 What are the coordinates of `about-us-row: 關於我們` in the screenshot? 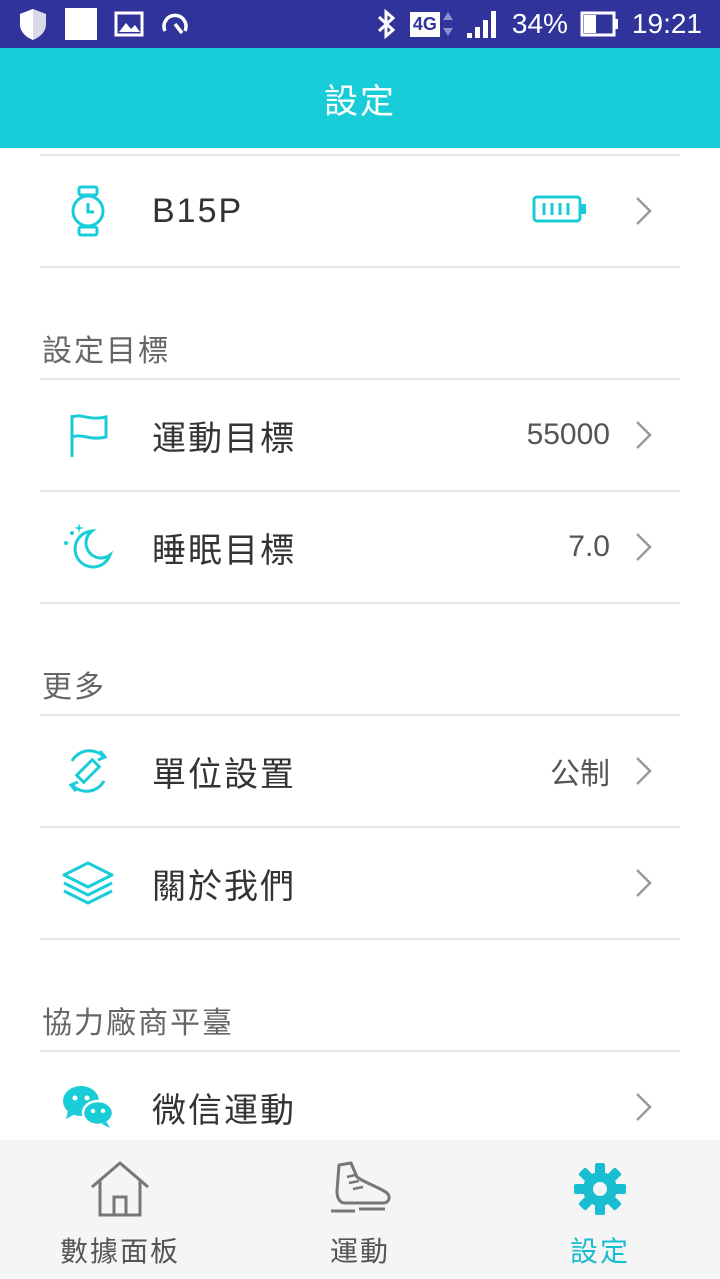 It's located at (360, 883).